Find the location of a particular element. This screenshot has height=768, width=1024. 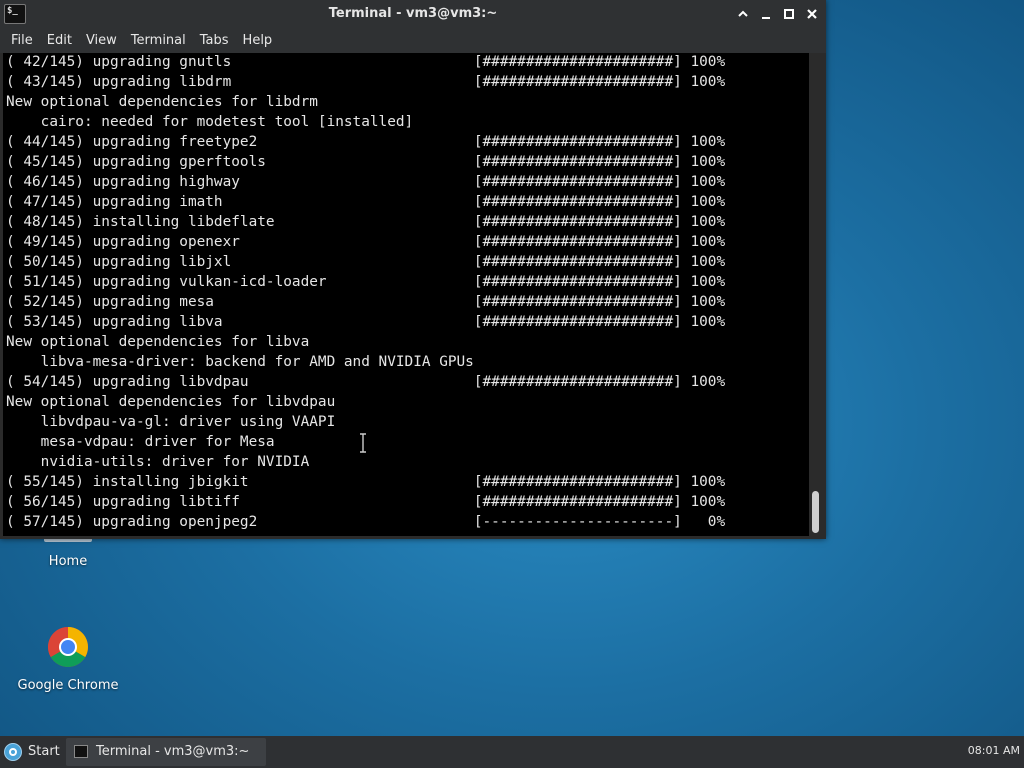

menu-view: View is located at coordinates (101, 38).